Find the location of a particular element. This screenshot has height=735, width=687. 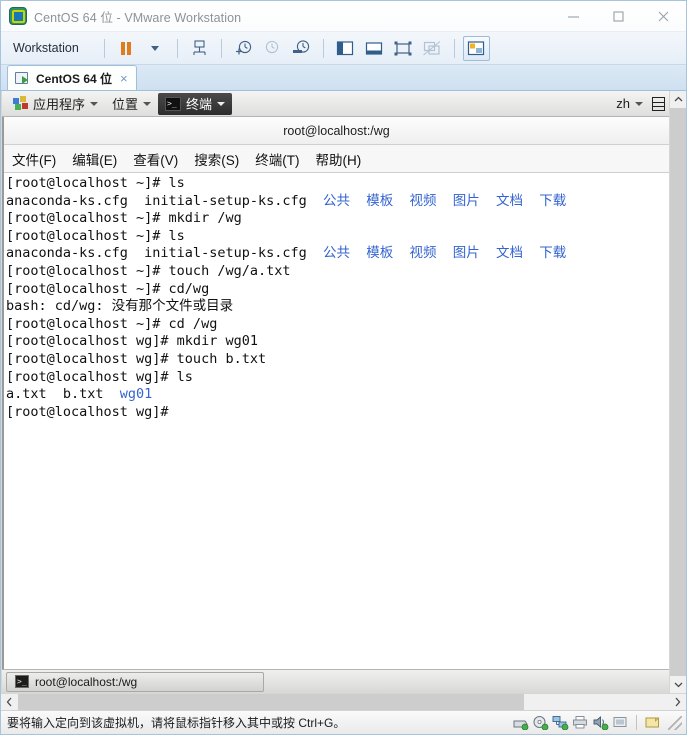

close-icon: × is located at coordinates (124, 78).